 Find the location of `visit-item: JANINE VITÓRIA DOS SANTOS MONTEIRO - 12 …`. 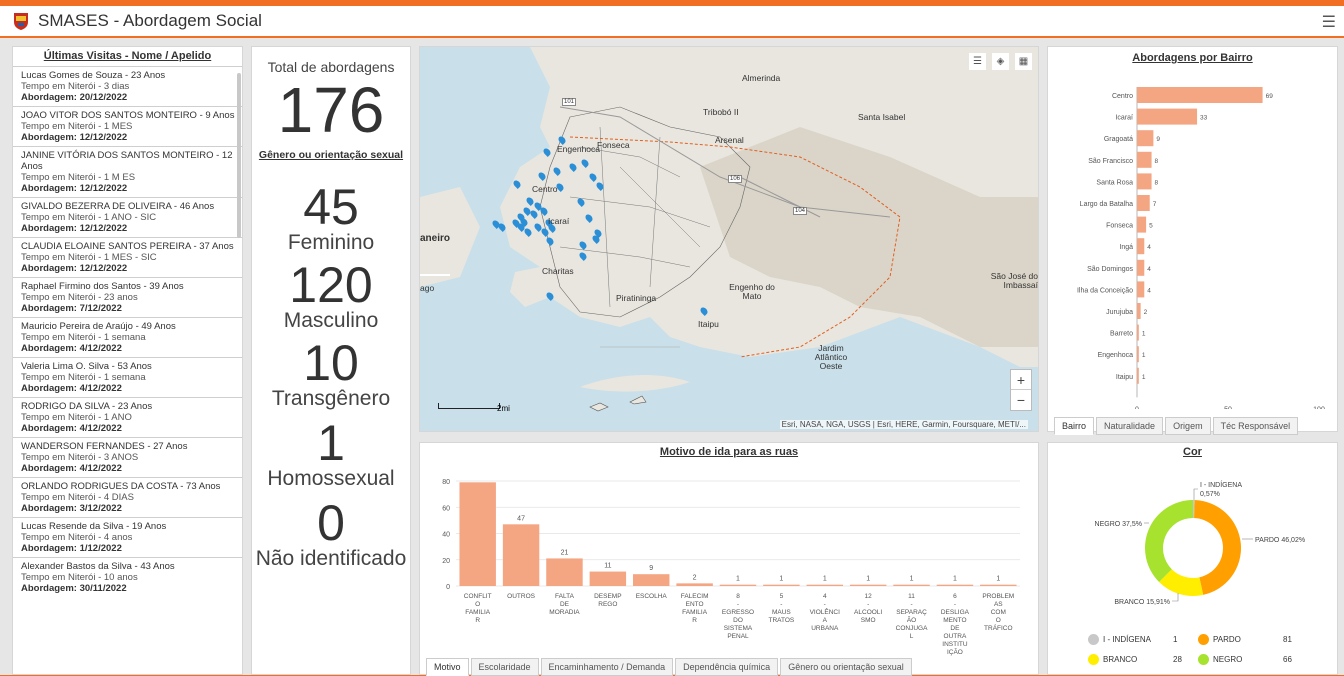

visit-item: JANINE VITÓRIA DOS SANTOS MONTEIRO - 12 … is located at coordinates (127, 171).